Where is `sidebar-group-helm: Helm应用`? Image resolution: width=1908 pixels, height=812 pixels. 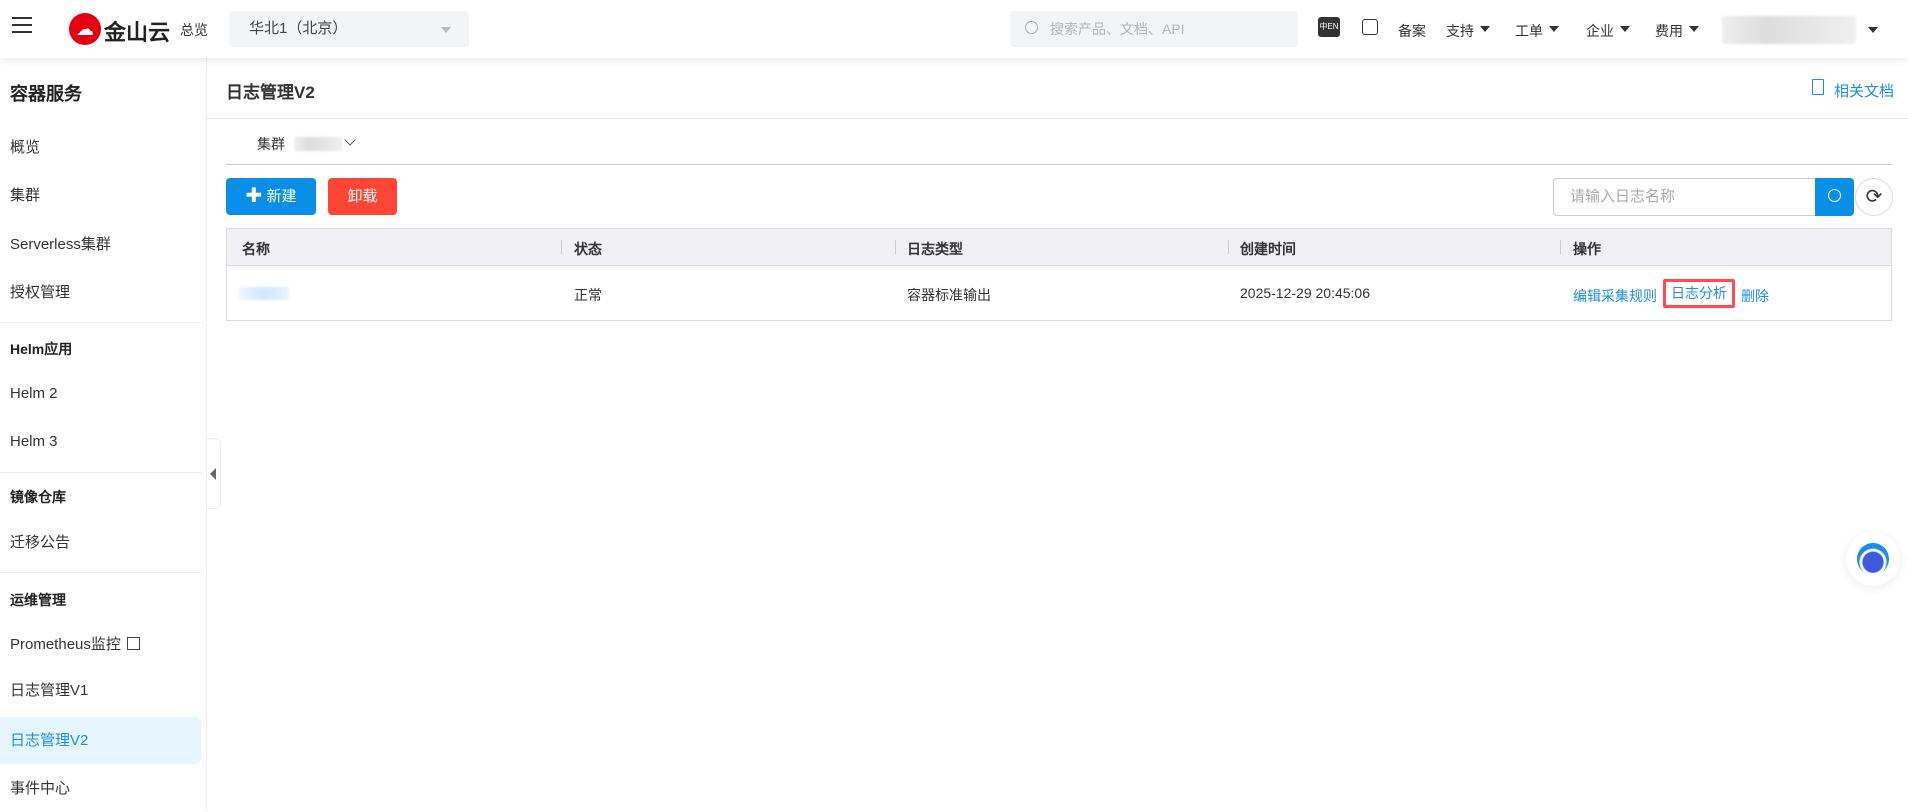 sidebar-group-helm: Helm应用 is located at coordinates (41, 349).